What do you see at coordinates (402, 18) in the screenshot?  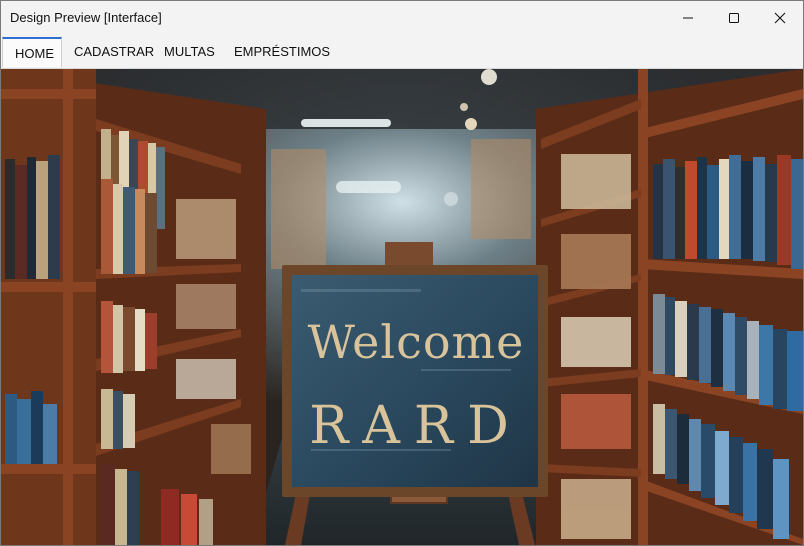 I see `title-bar: Design Preview [Interface]` at bounding box center [402, 18].